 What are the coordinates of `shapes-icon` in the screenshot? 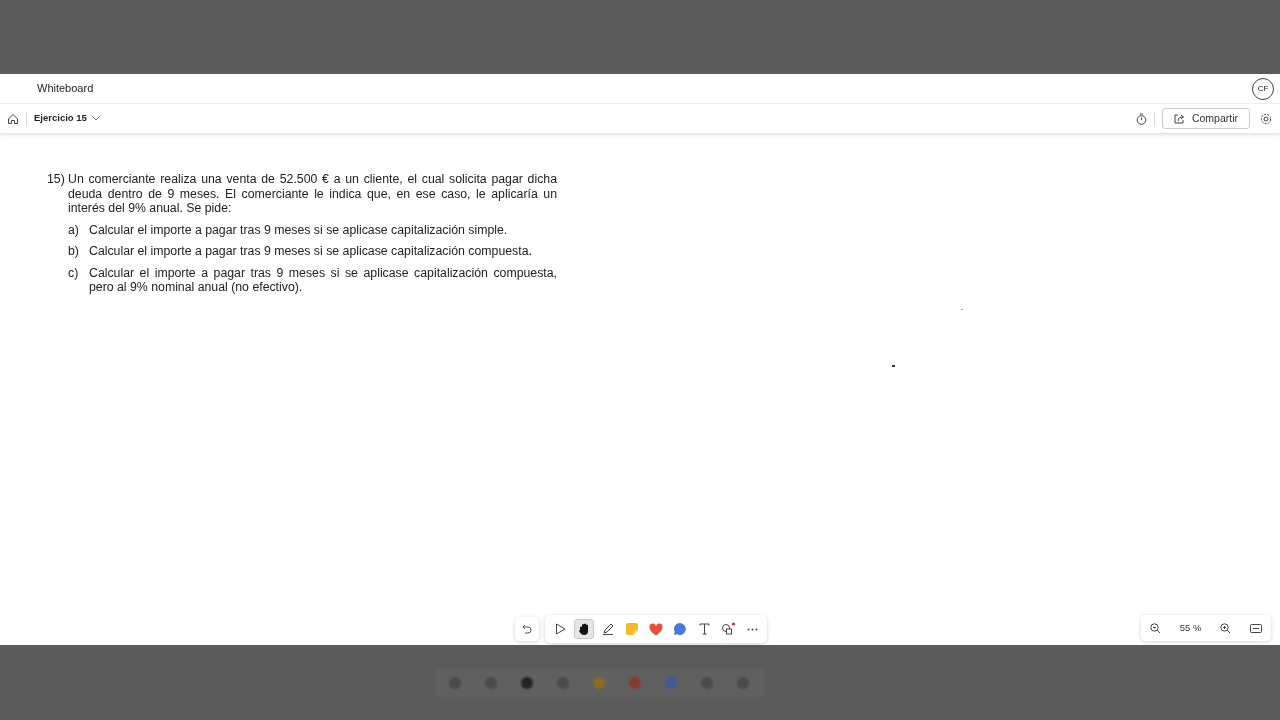 It's located at (728, 629).